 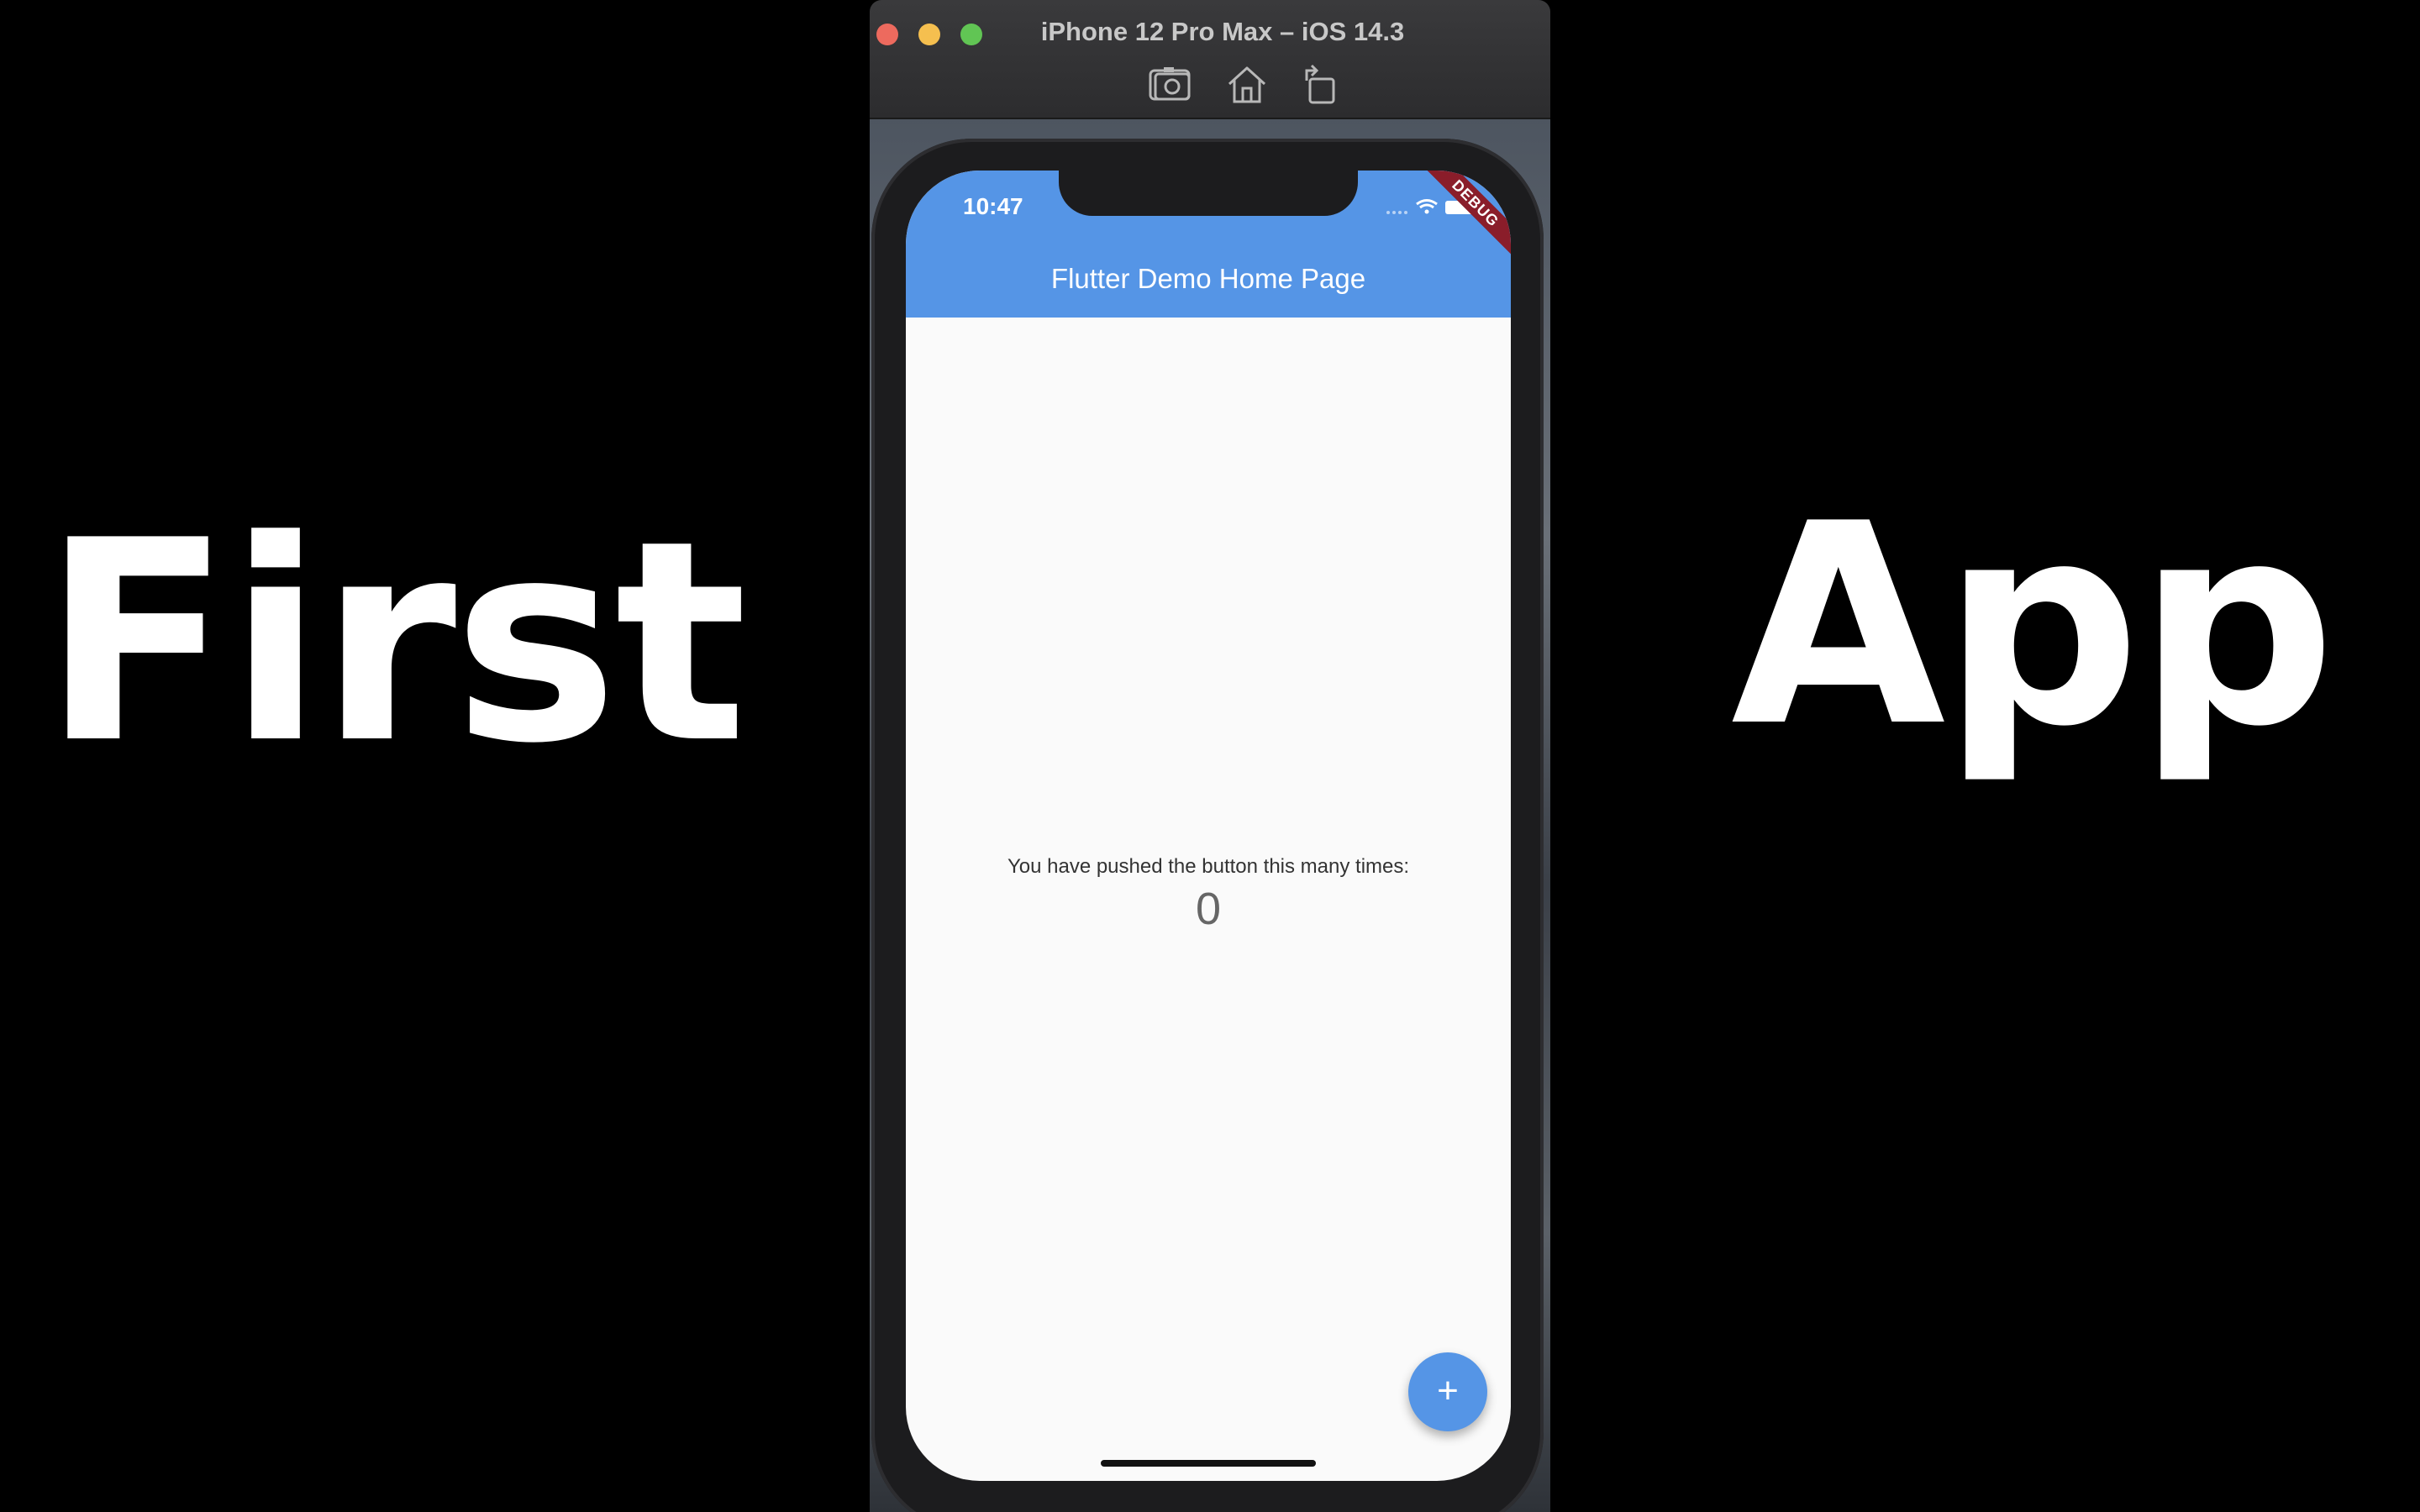 What do you see at coordinates (1208, 278) in the screenshot?
I see `app-title: Flutter Demo Home Page` at bounding box center [1208, 278].